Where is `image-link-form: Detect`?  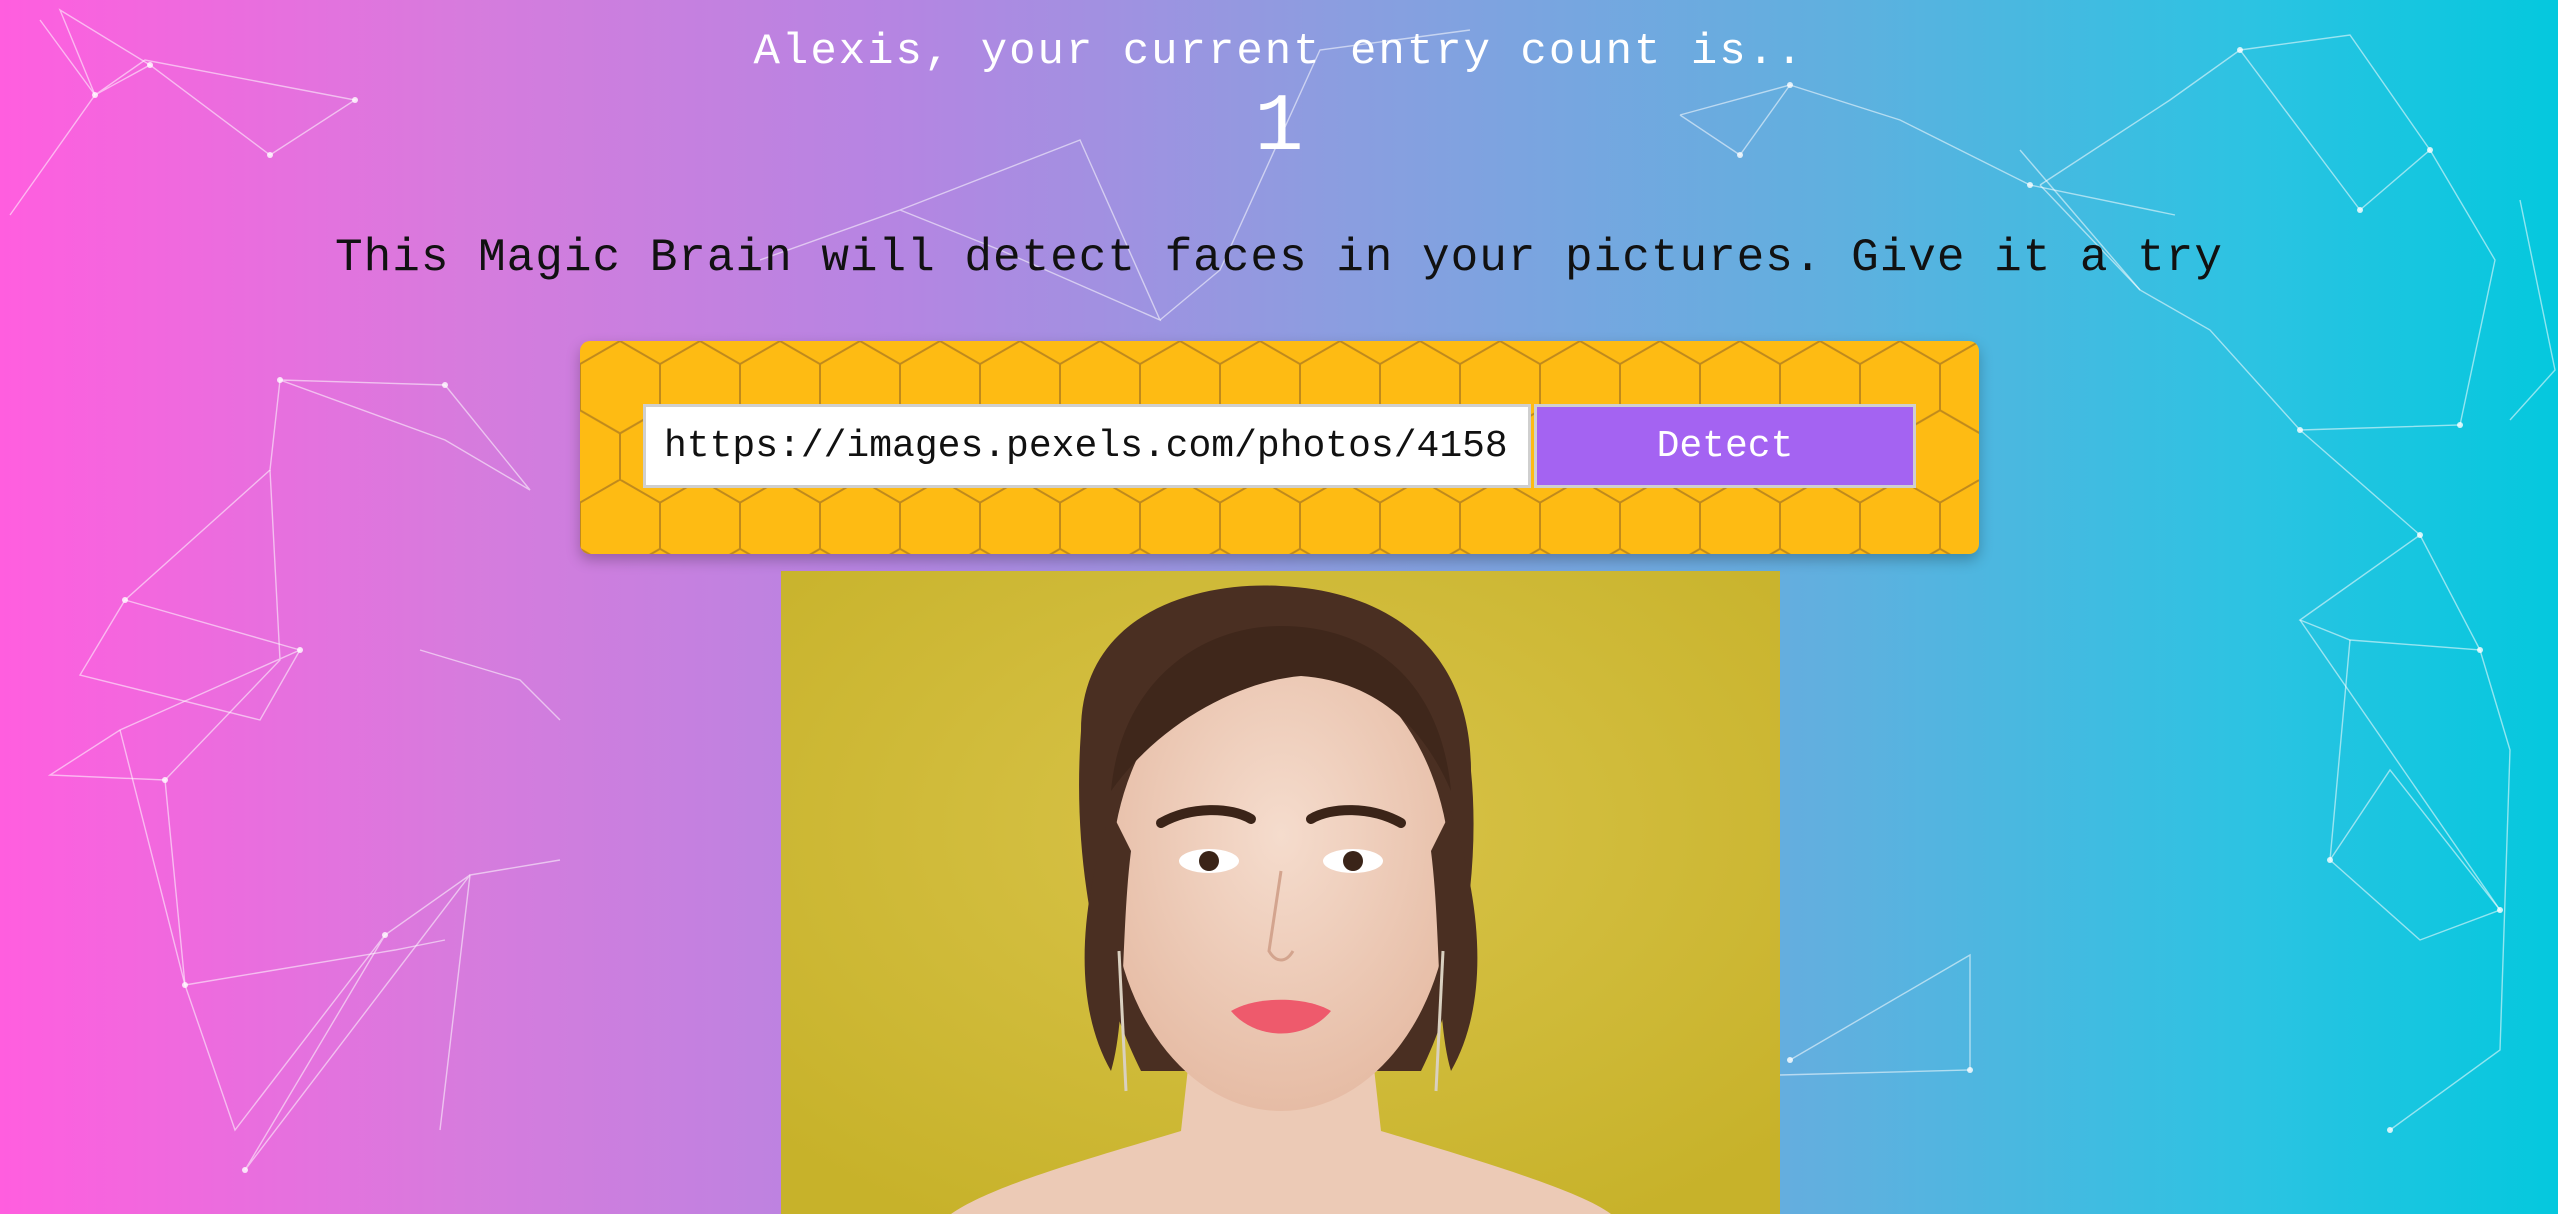
image-link-form: Detect is located at coordinates (1279, 447).